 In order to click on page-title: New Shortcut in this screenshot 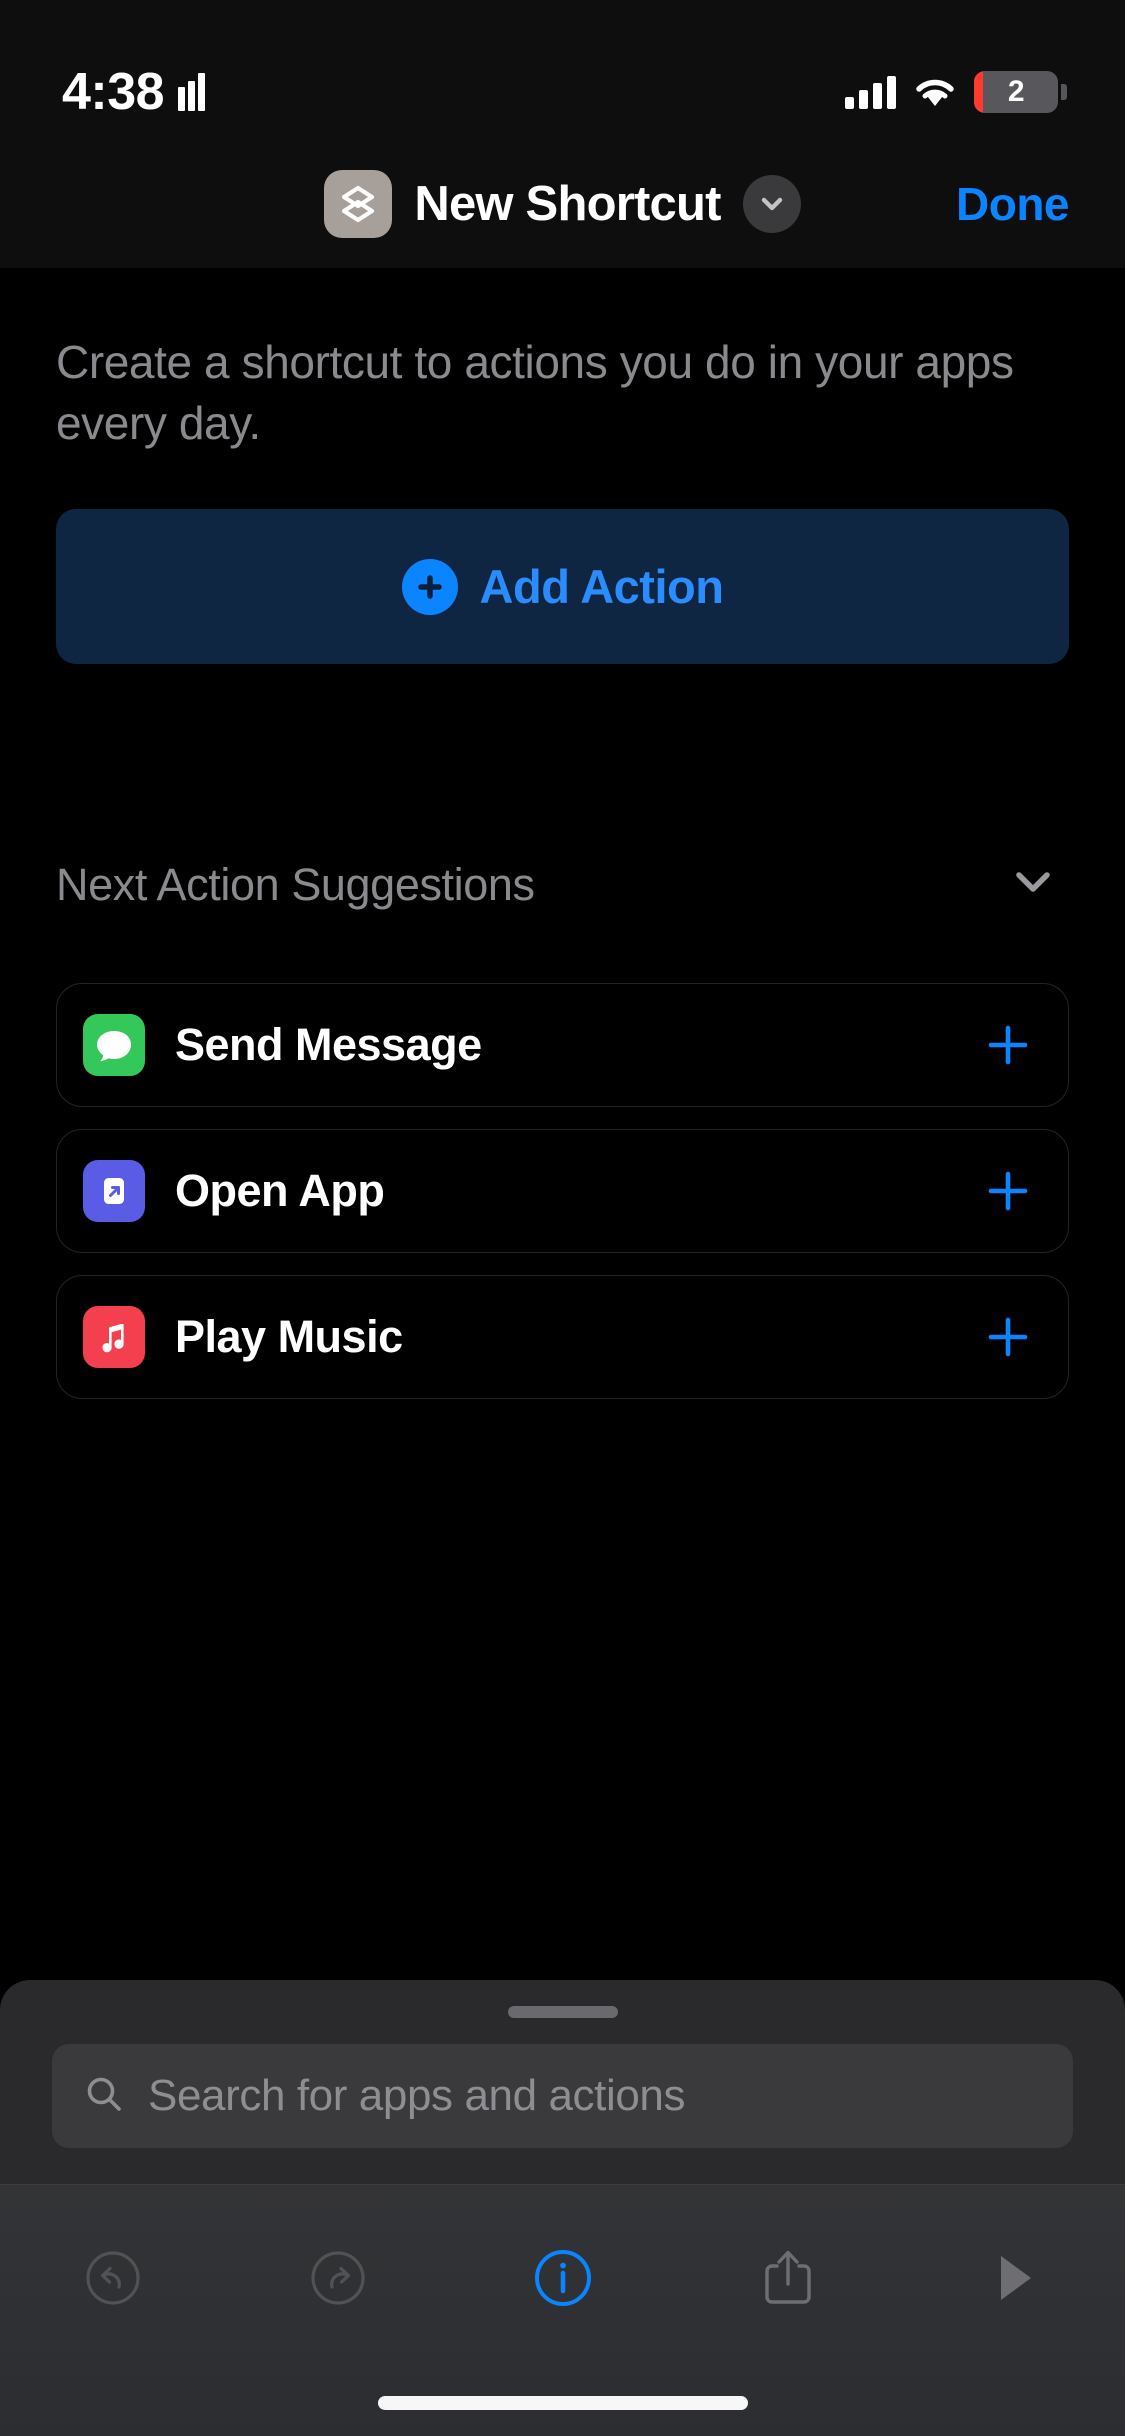, I will do `click(567, 204)`.